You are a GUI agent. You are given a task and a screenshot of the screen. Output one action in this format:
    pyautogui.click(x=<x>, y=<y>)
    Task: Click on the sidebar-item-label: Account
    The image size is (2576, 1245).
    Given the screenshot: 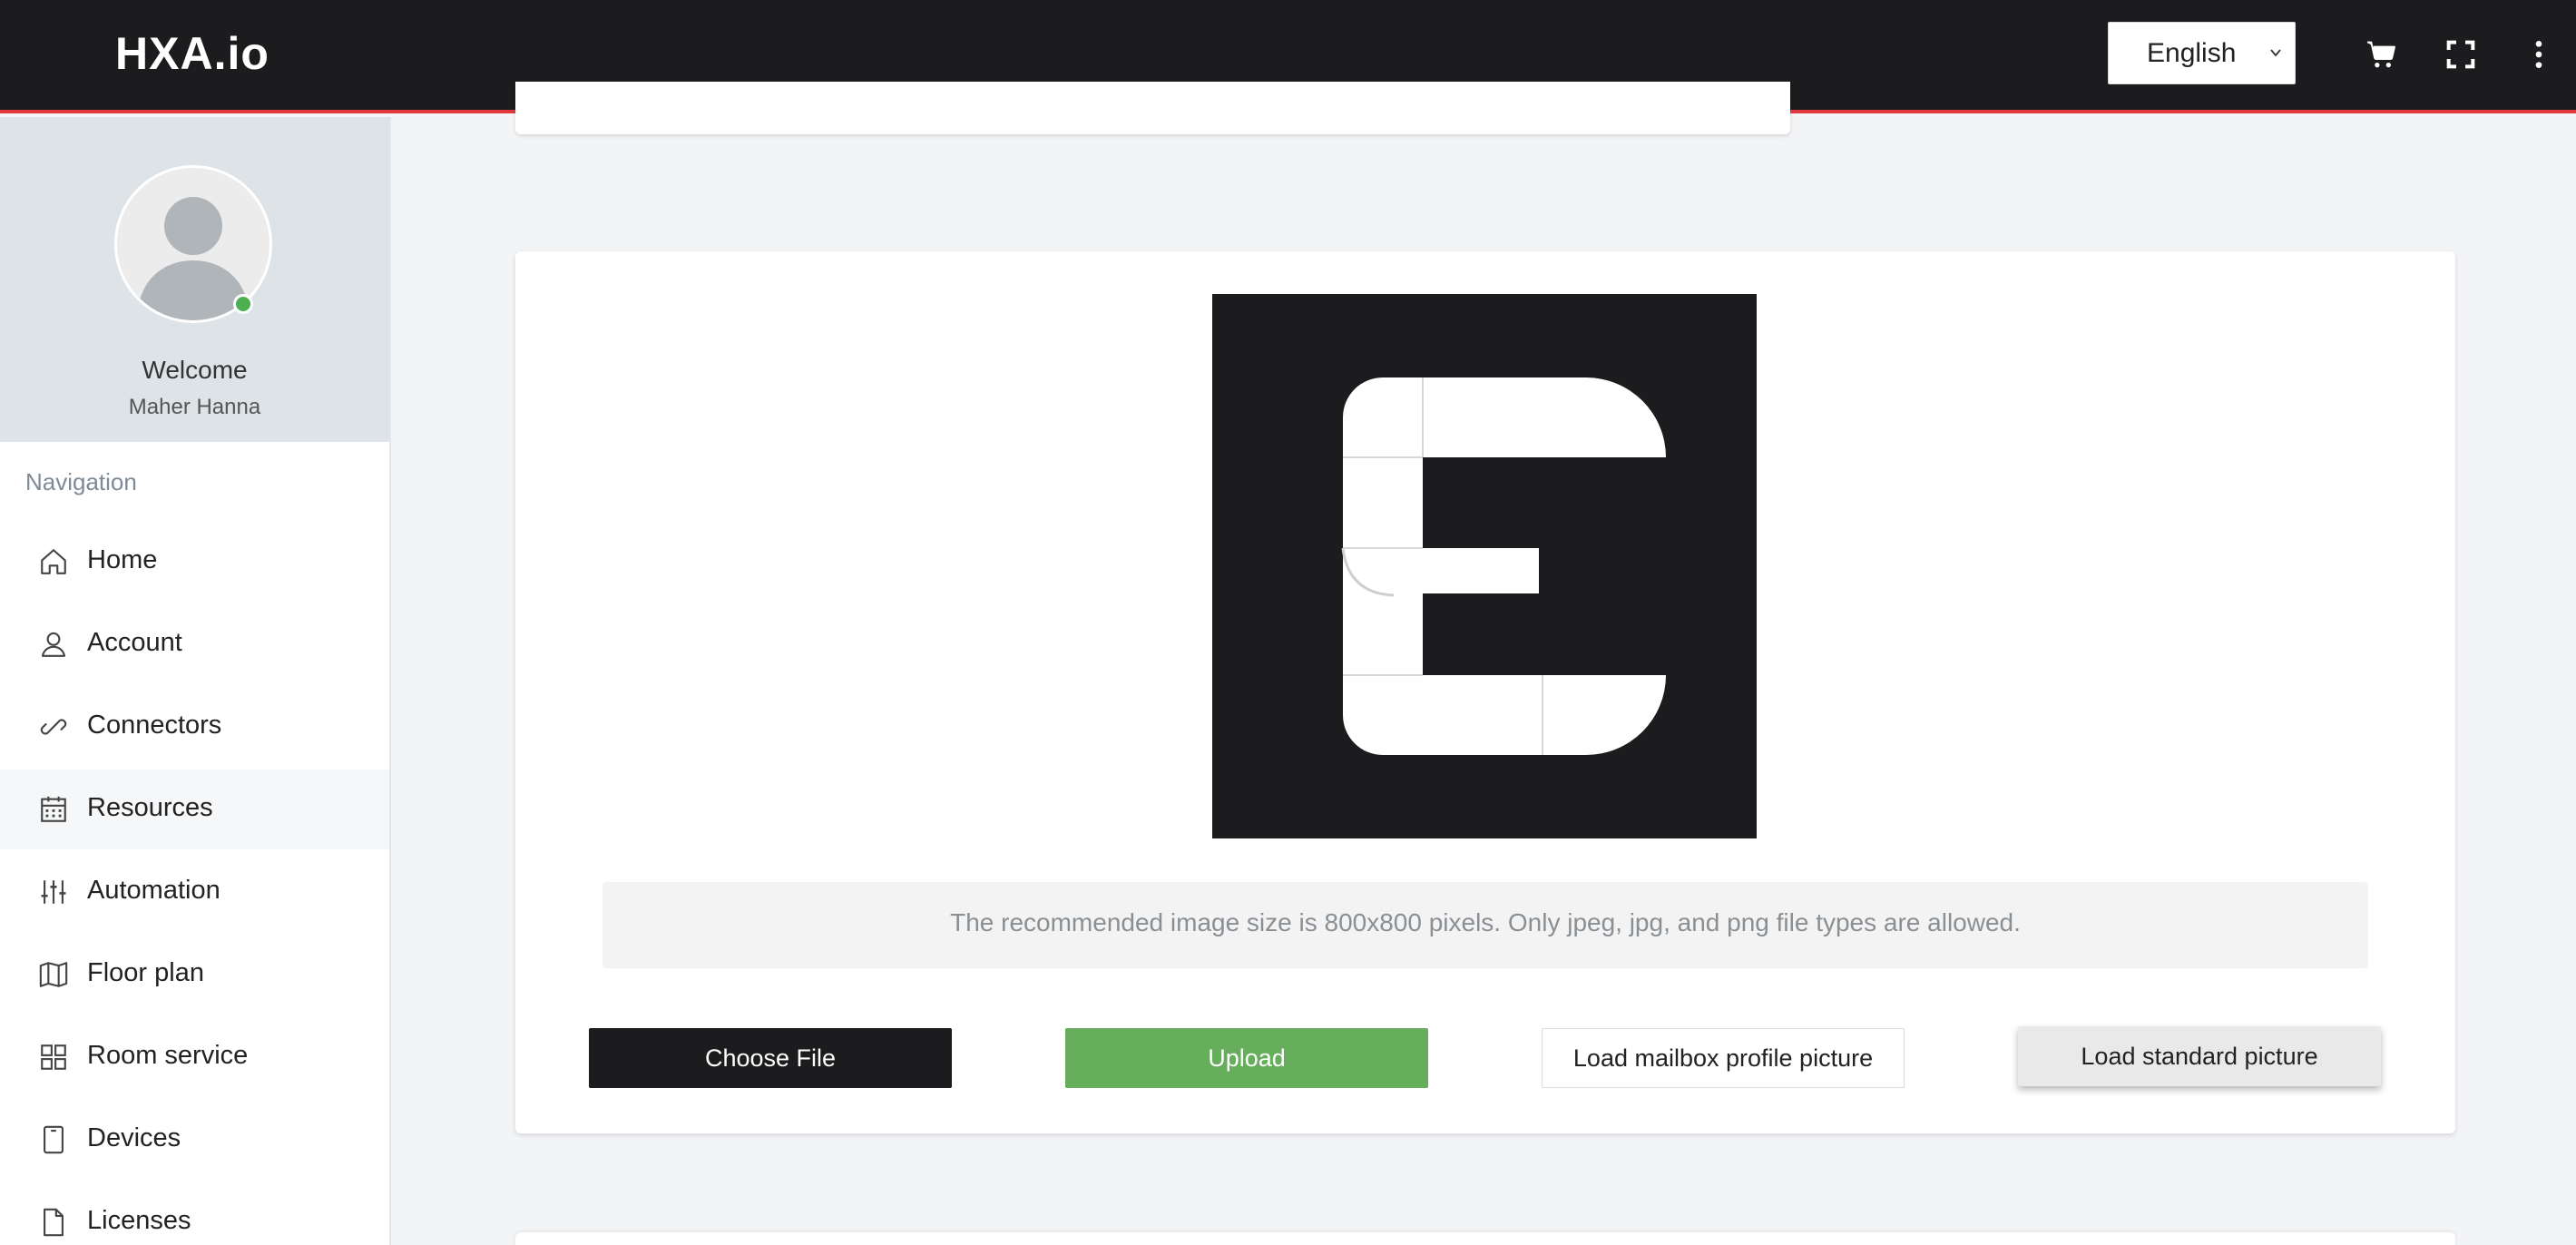 What is the action you would take?
    pyautogui.click(x=134, y=642)
    